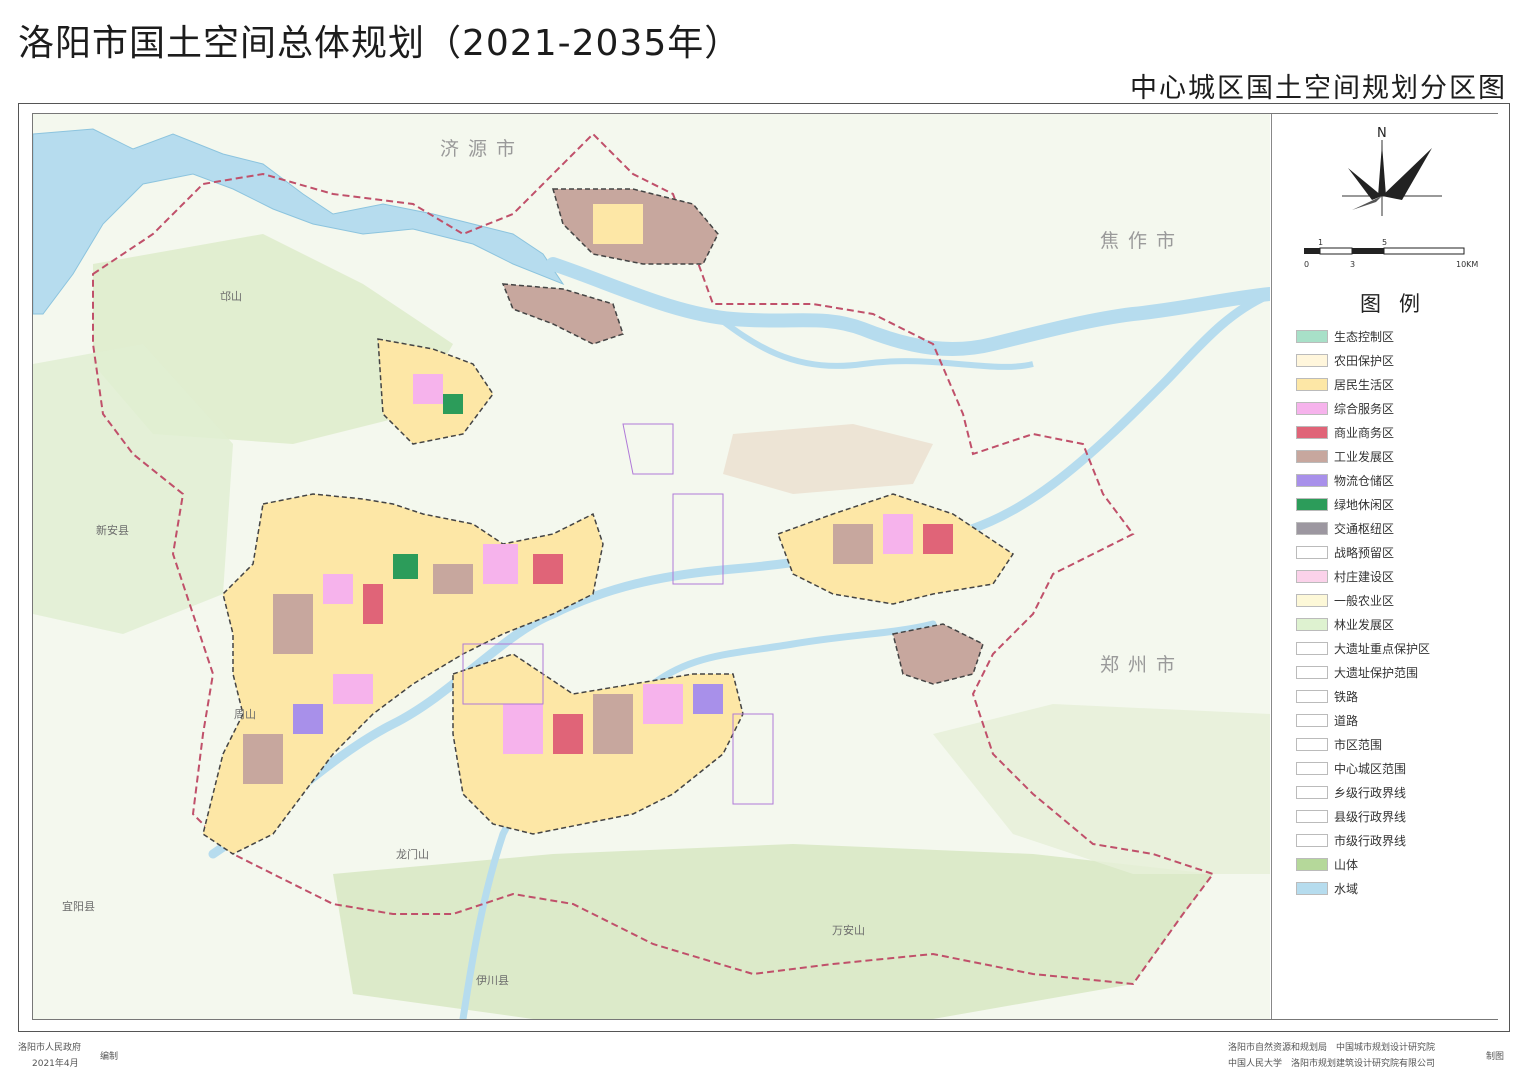 The image size is (1529, 1072). I want to click on legend-item: 乡级行政界线, so click(1351, 792).